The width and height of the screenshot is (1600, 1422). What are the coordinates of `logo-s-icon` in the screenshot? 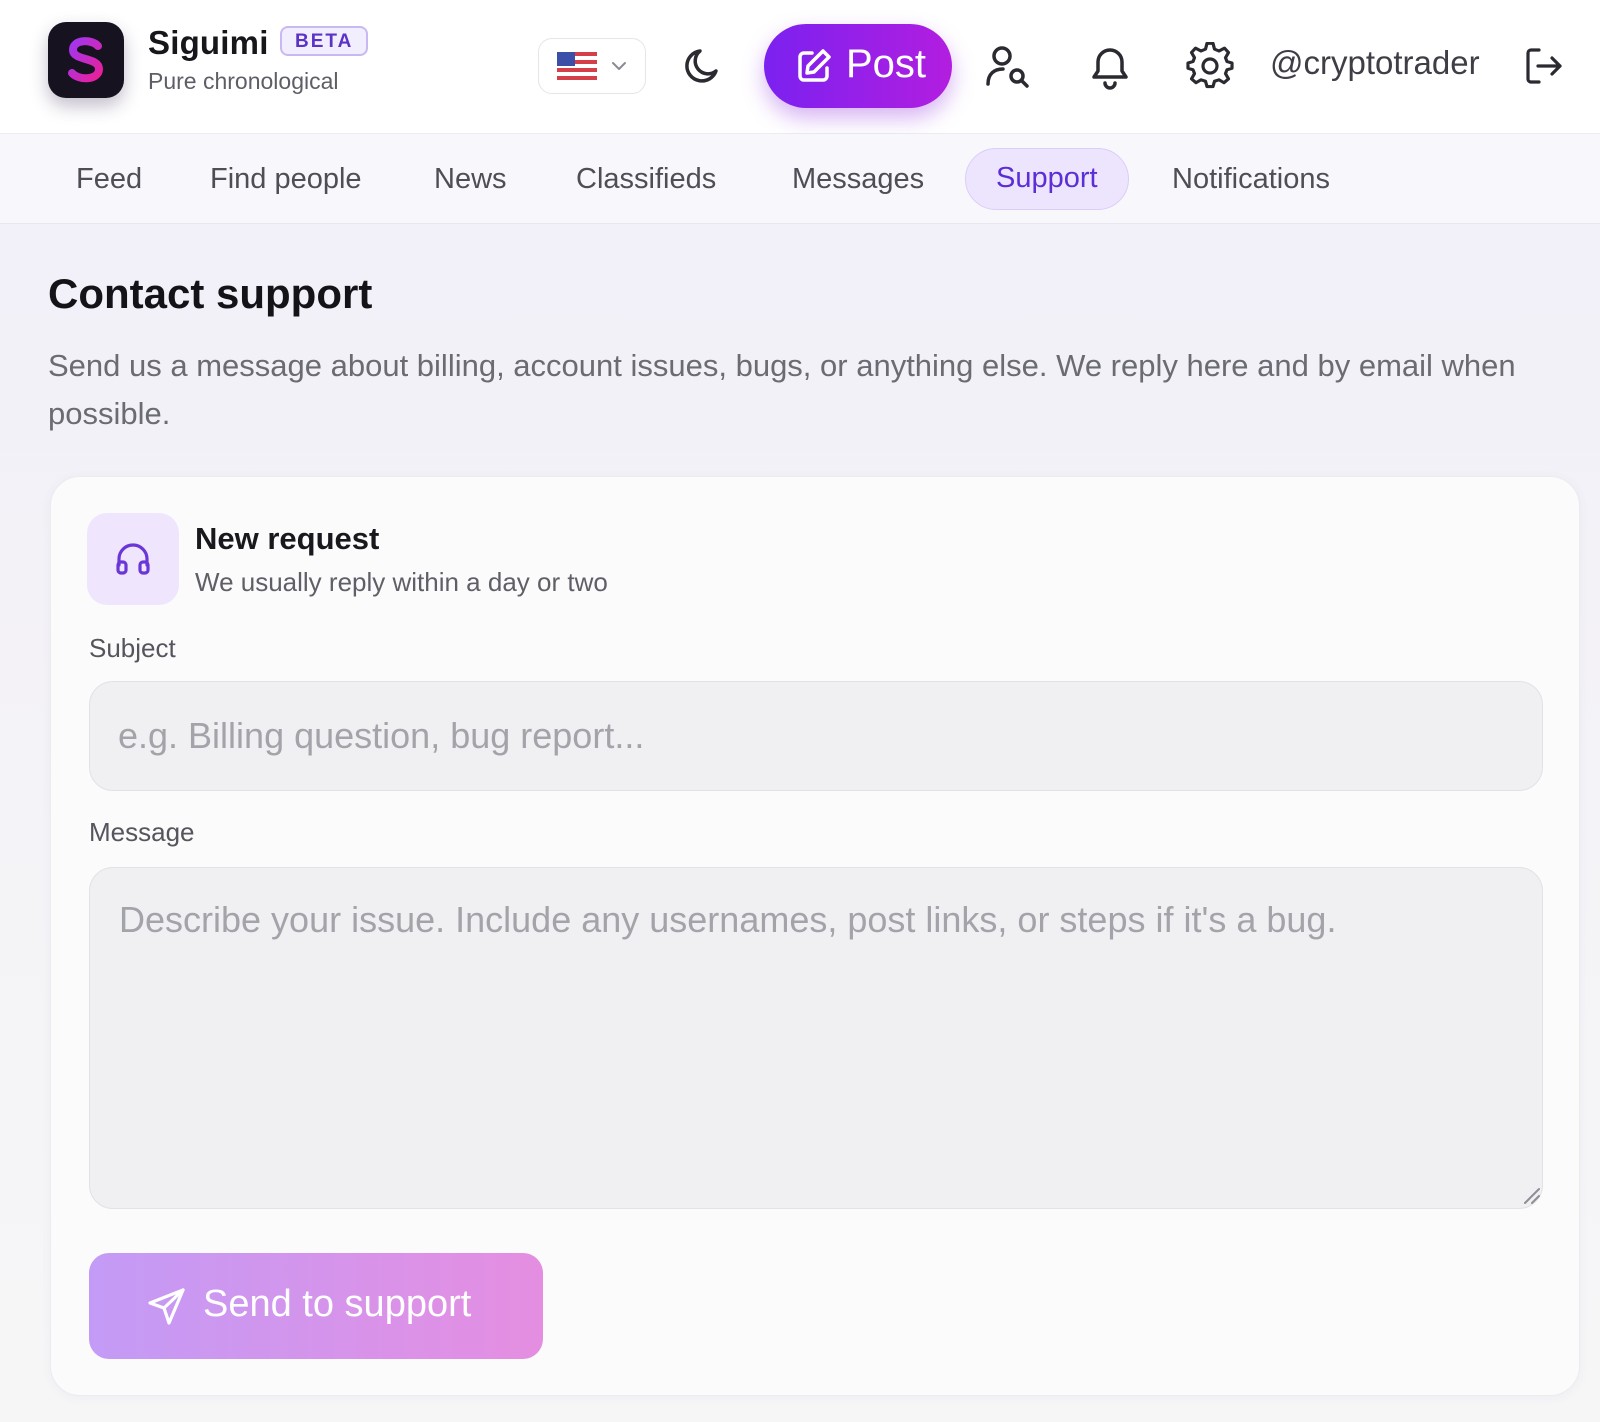 It's located at (86, 60).